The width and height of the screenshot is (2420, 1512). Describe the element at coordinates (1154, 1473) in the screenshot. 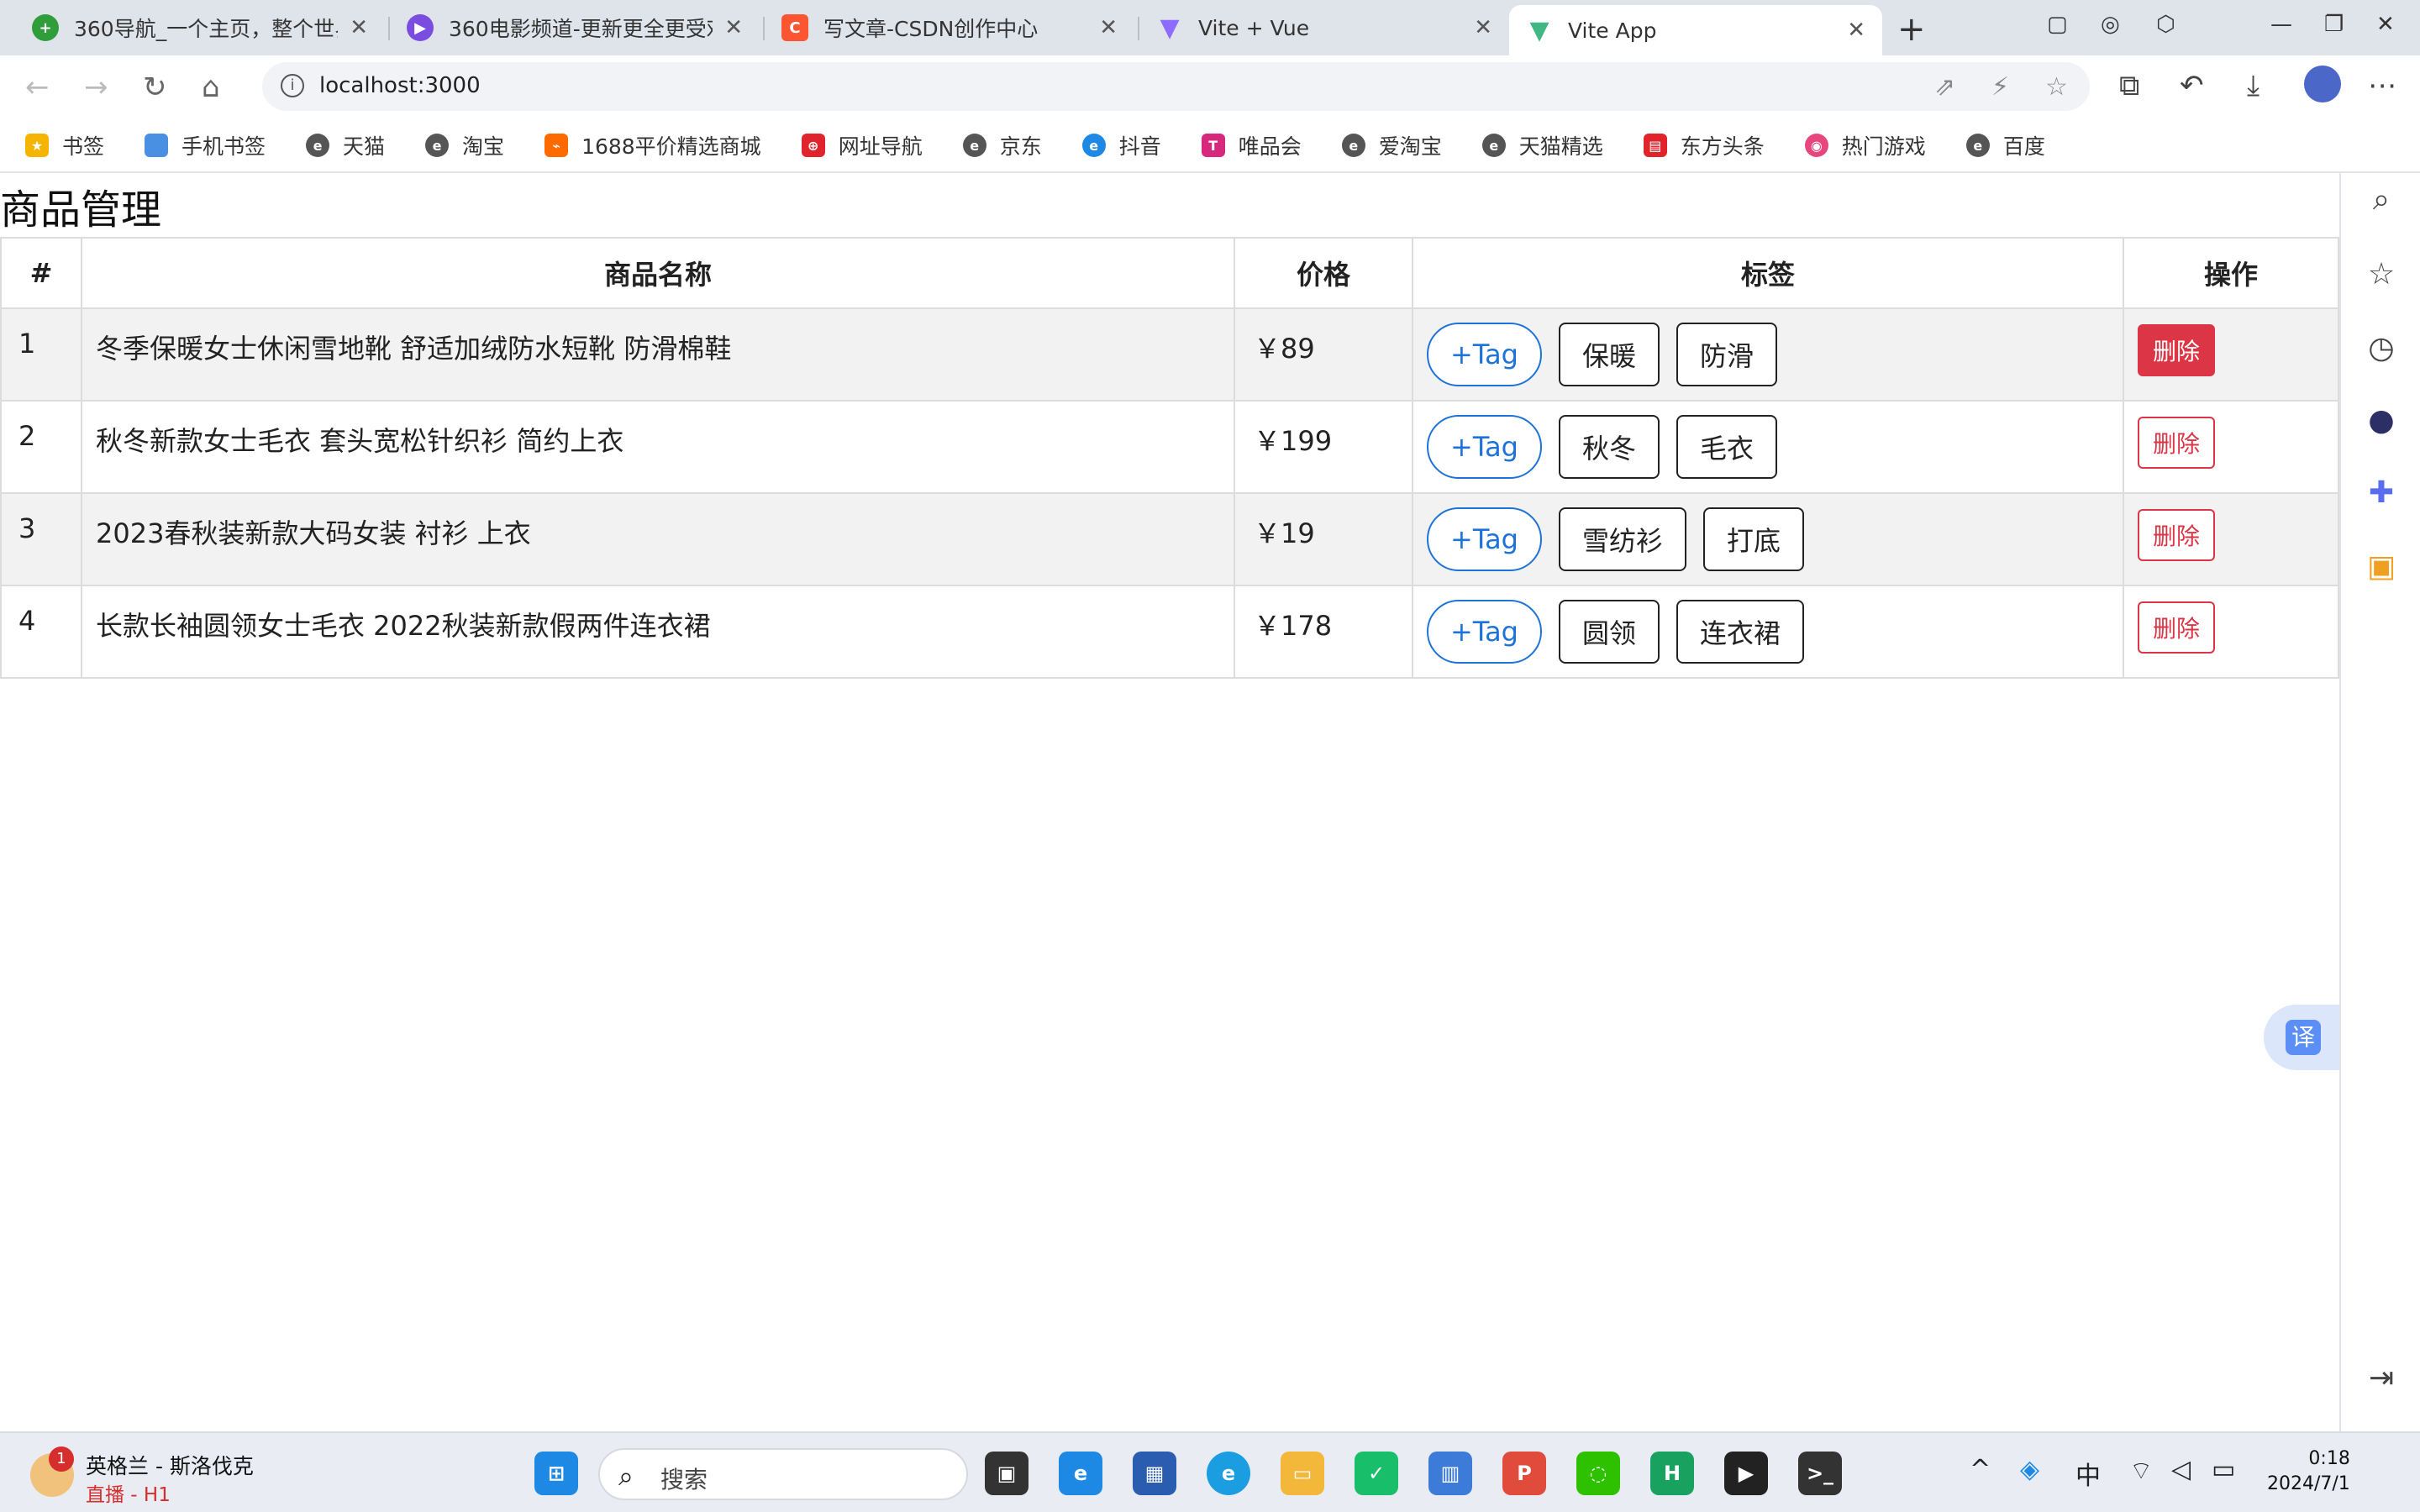

I see `store-icon: ▦` at that location.